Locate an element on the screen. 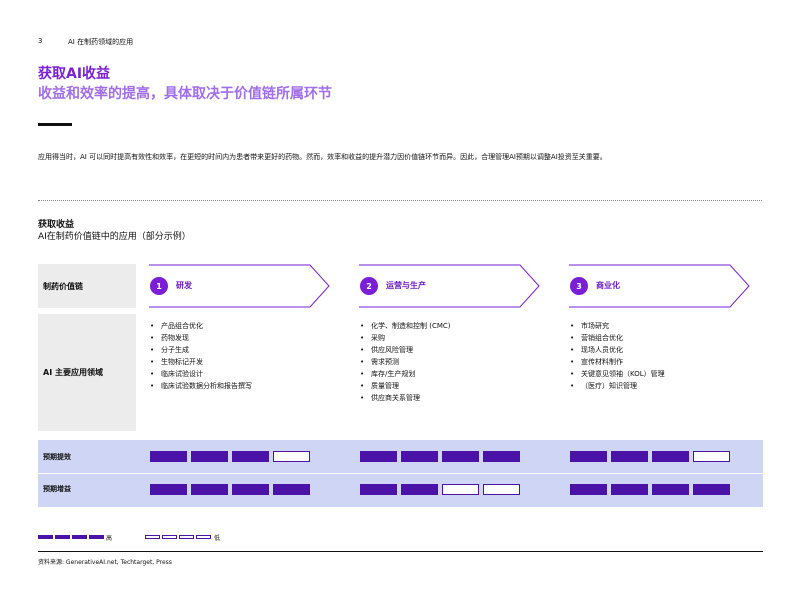  efficiency-rating-rd is located at coordinates (230, 456).